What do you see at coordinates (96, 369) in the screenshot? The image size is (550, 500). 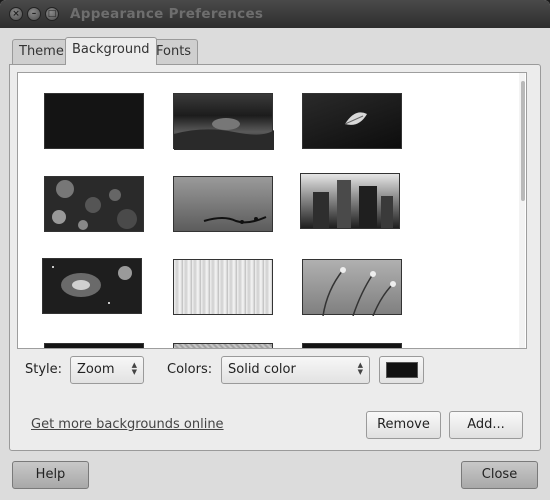 I see `style-select-value: Zoom` at bounding box center [96, 369].